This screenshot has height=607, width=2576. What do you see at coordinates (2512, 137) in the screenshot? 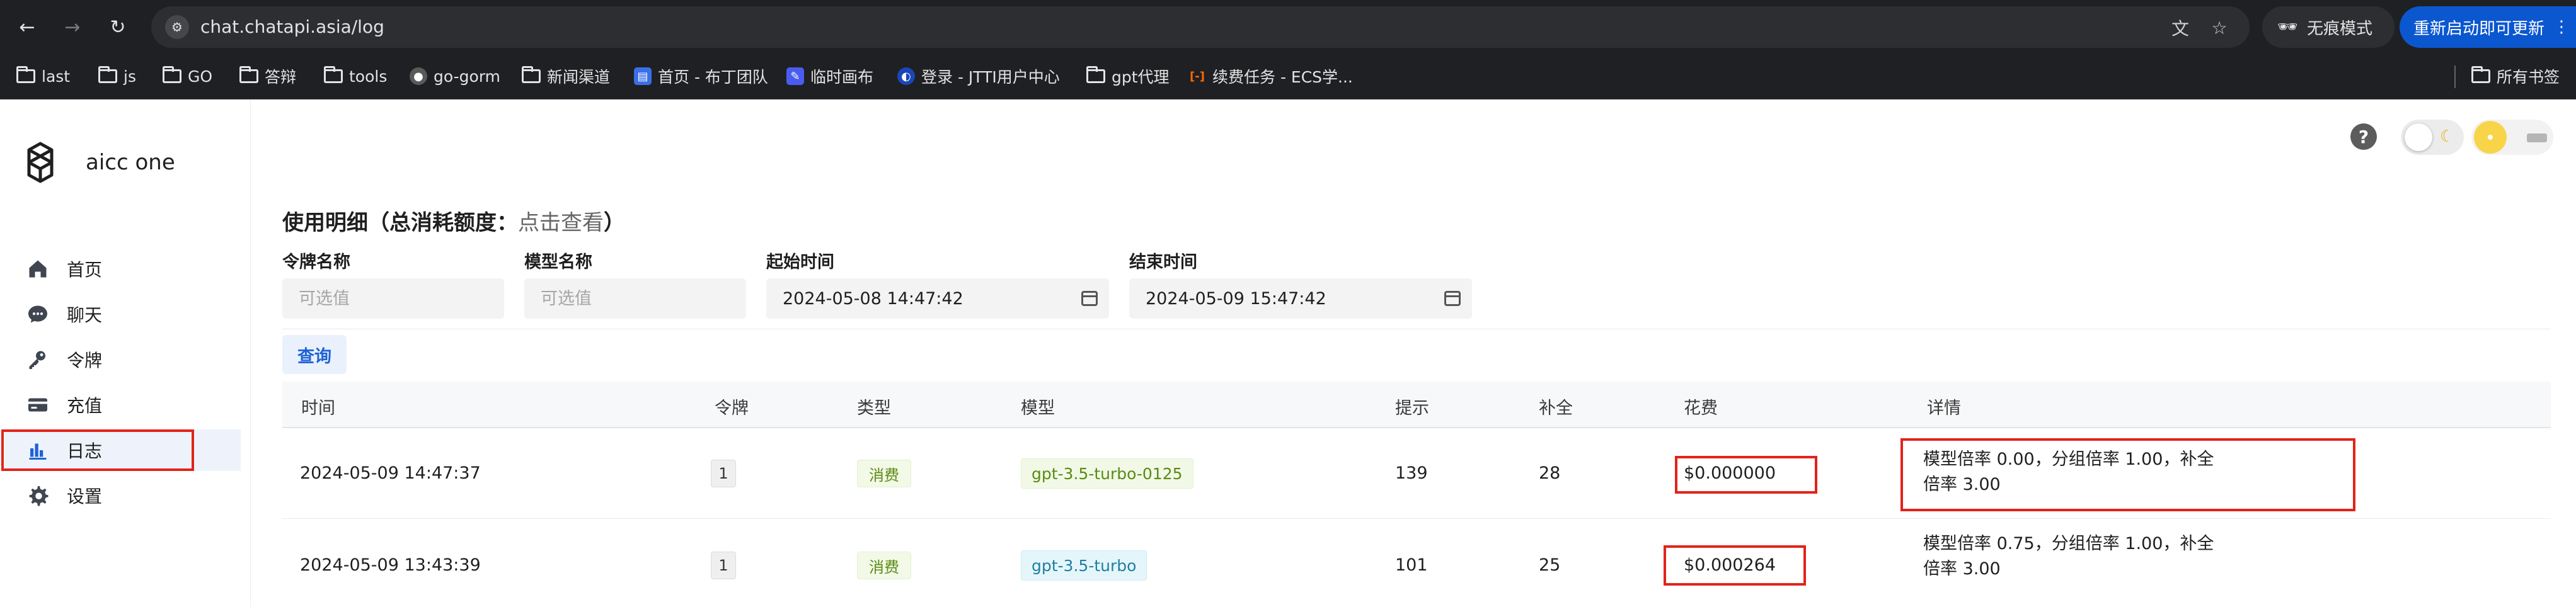
I see `sun-toggle` at bounding box center [2512, 137].